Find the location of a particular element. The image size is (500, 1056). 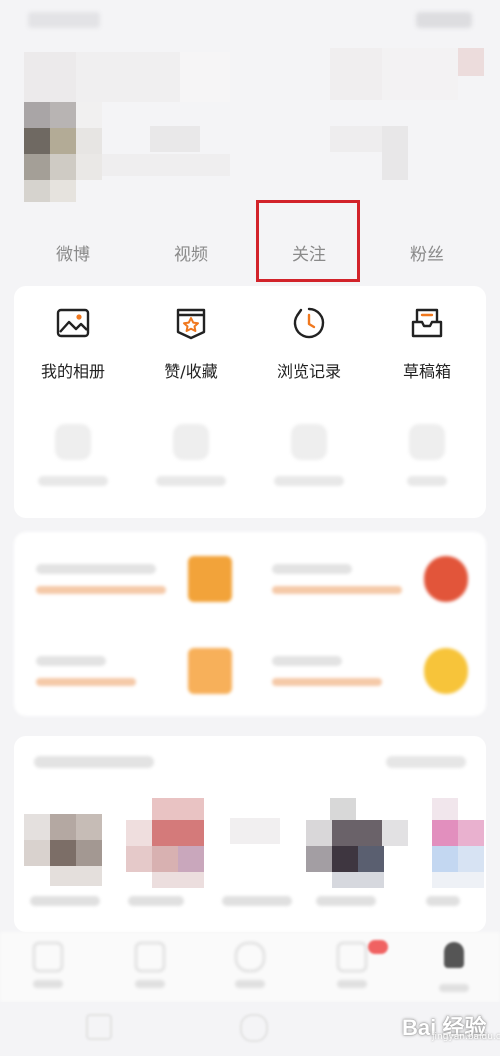

nav-video is located at coordinates (150, 970).